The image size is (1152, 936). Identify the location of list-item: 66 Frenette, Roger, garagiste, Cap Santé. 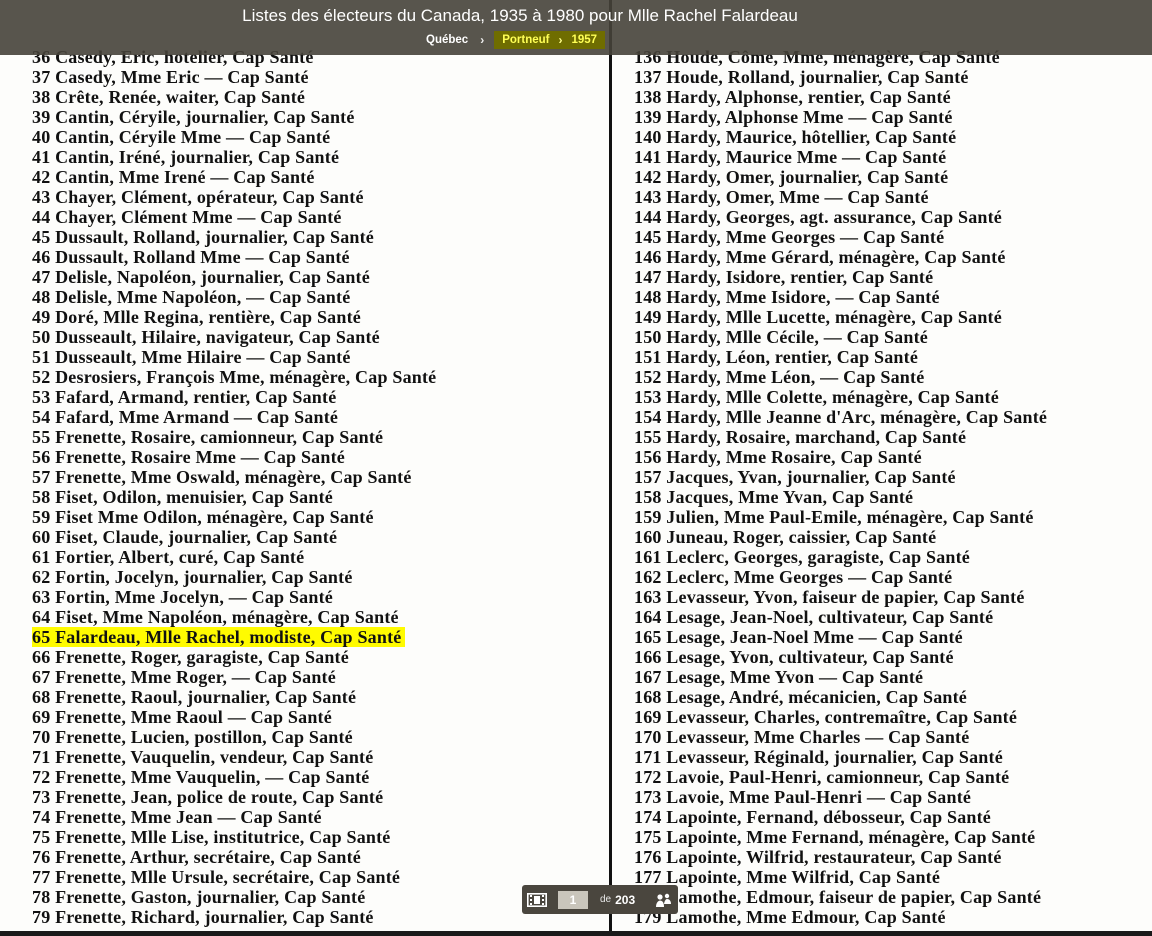
(190, 657).